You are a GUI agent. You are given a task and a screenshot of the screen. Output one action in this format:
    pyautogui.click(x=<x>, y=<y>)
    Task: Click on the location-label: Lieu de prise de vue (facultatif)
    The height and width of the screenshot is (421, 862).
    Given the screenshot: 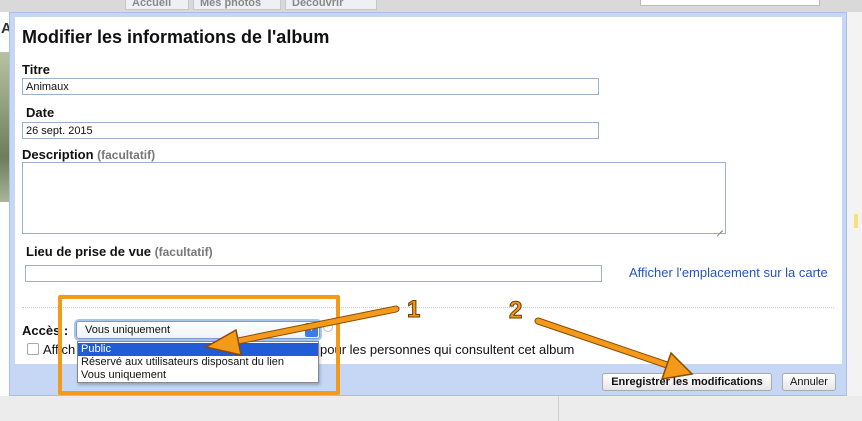 What is the action you would take?
    pyautogui.click(x=119, y=251)
    